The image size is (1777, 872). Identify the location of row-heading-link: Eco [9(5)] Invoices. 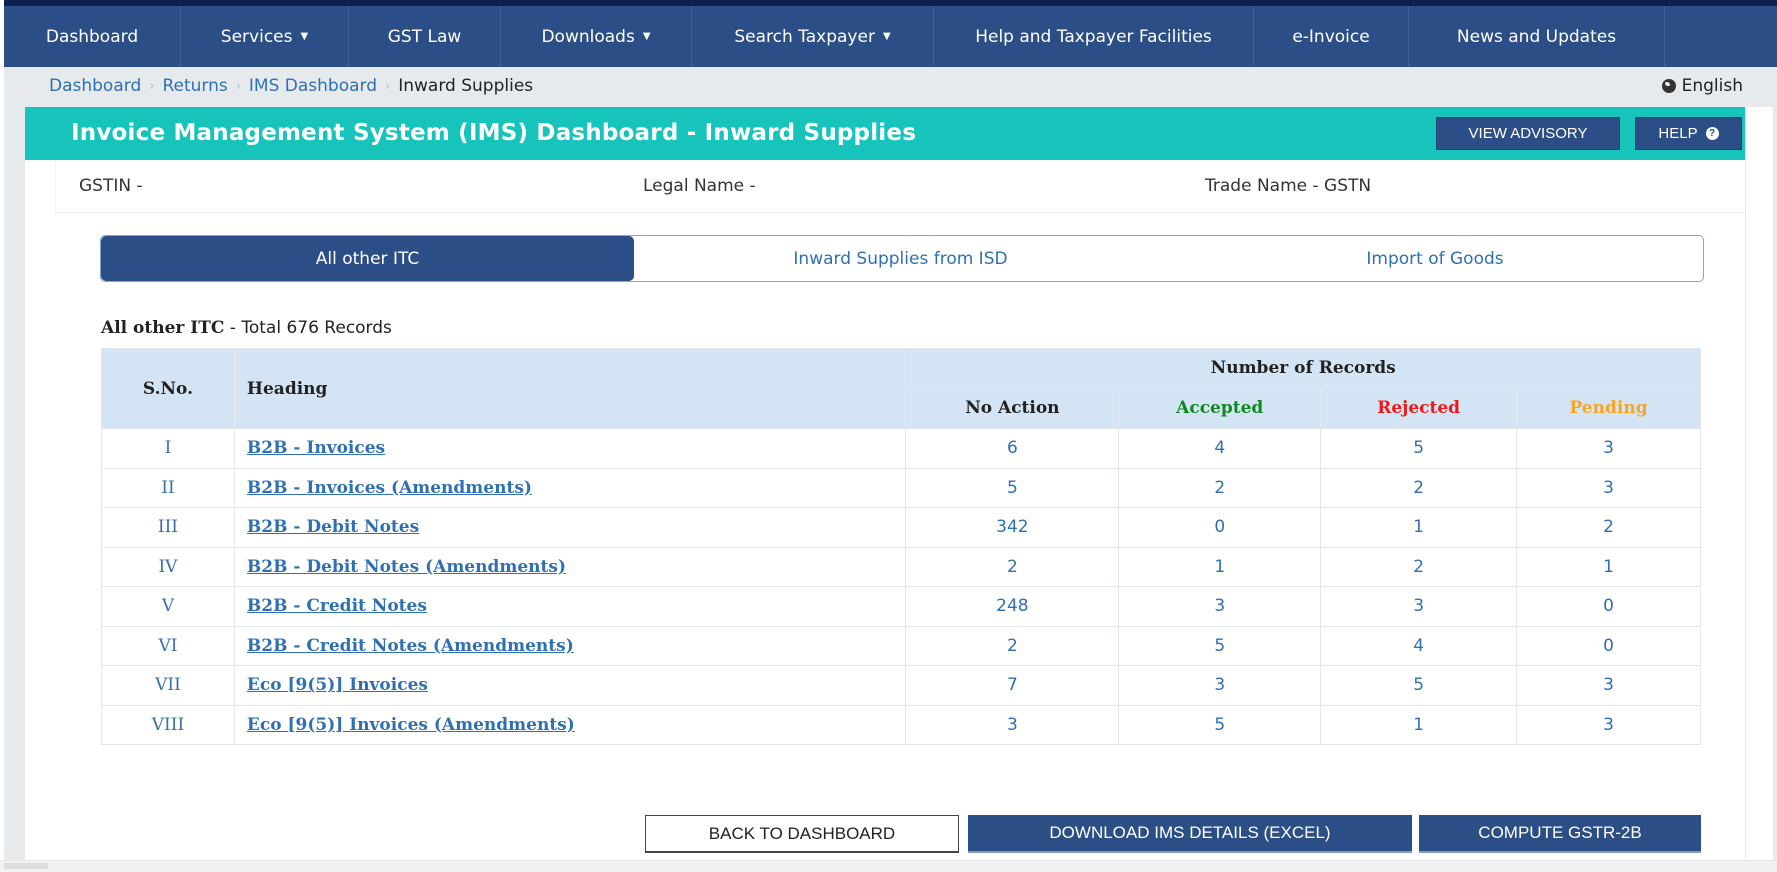
(337, 685).